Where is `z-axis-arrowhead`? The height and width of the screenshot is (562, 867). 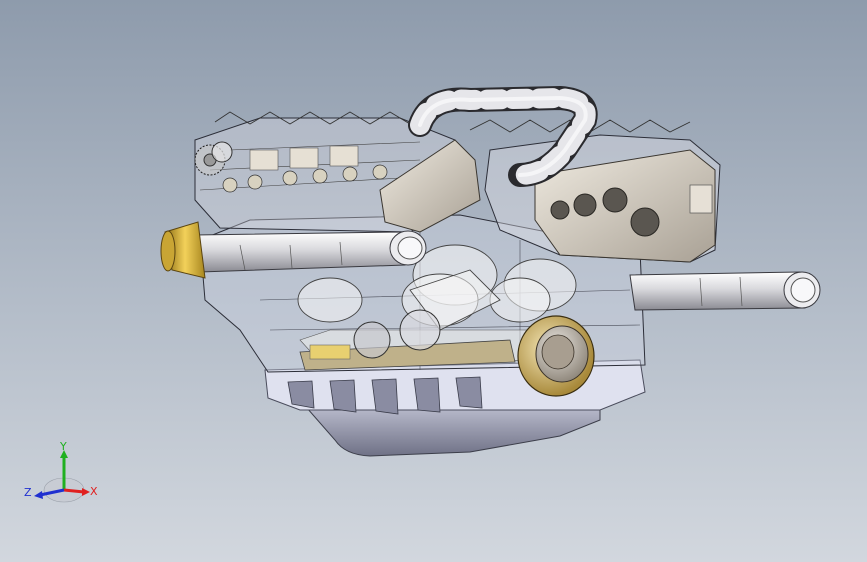
z-axis-arrowhead is located at coordinates (38, 495).